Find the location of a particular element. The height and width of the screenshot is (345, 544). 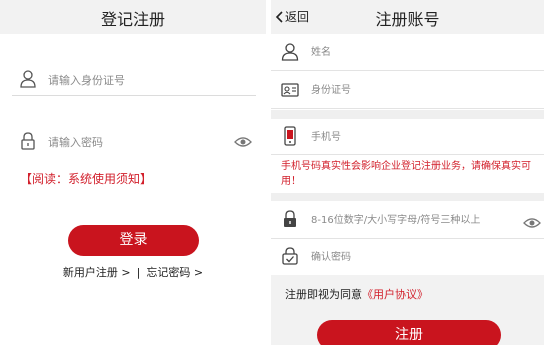

id-number-row is located at coordinates (407, 90).